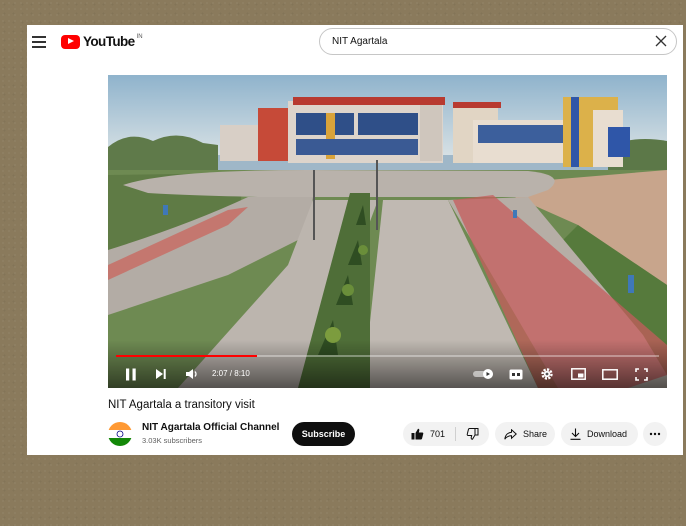 The height and width of the screenshot is (526, 686). I want to click on captions-icon, so click(516, 374).